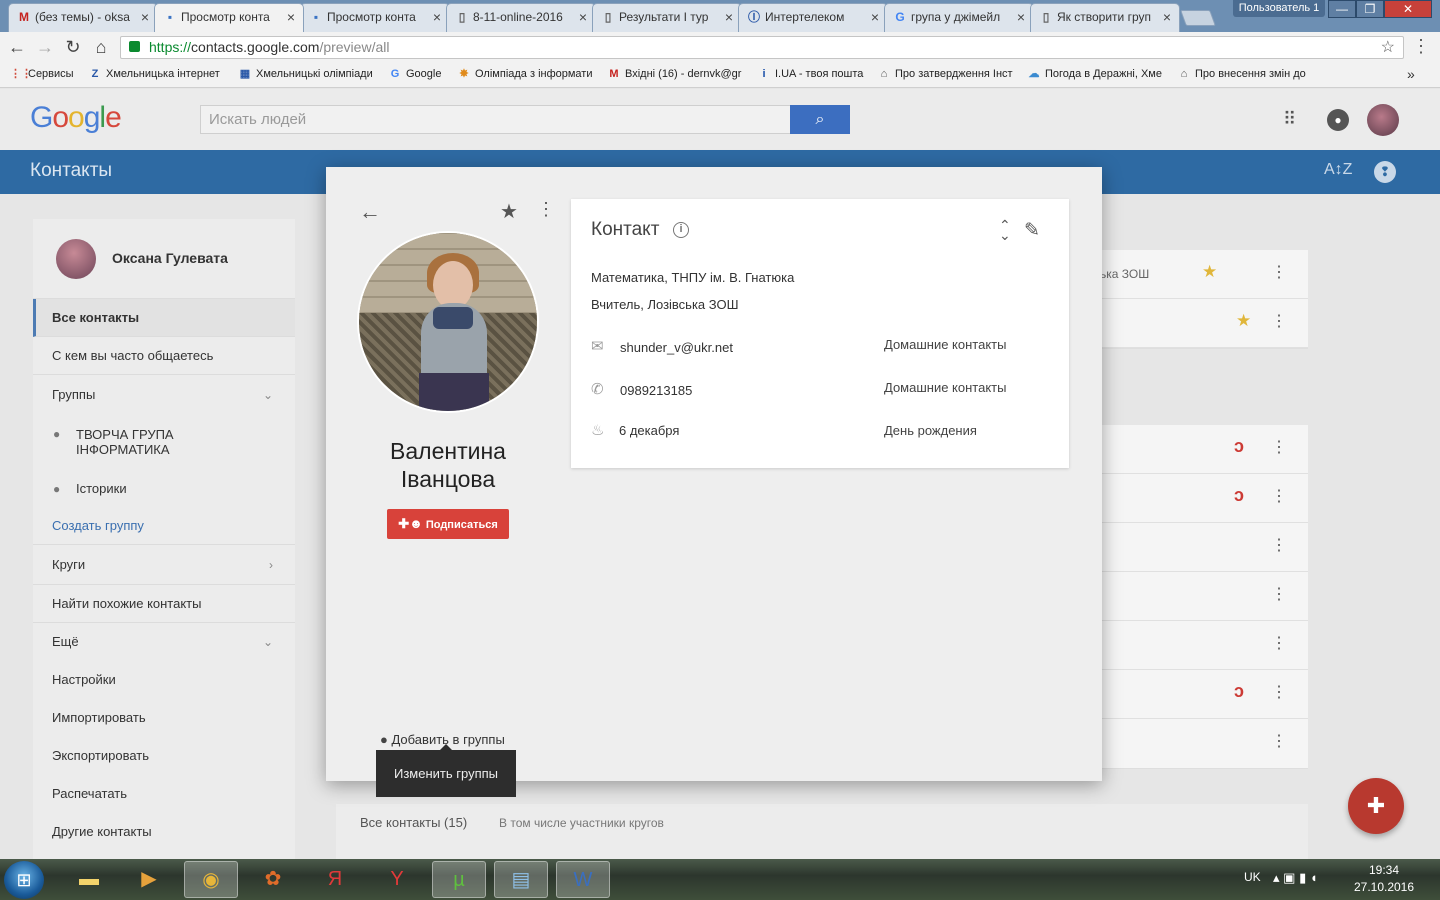 Image resolution: width=1440 pixels, height=900 pixels. Describe the element at coordinates (164, 489) in the screenshot. I see `sidebar-group-istoryky: ● Історики` at that location.